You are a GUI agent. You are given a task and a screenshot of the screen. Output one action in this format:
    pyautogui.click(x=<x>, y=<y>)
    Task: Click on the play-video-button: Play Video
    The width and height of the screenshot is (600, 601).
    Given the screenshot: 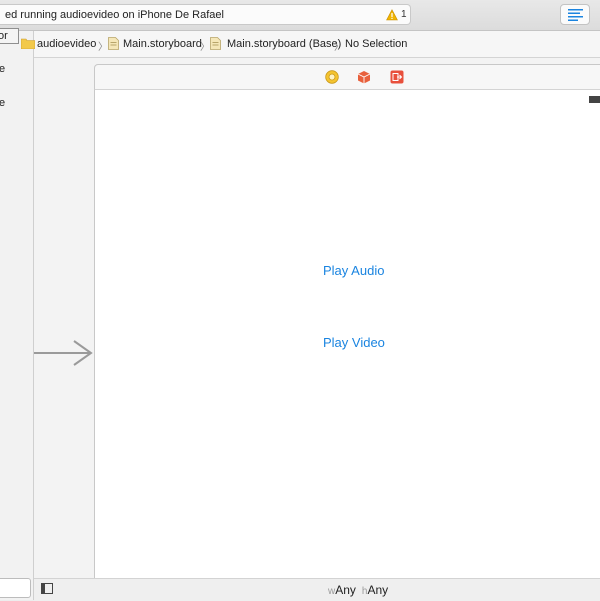 What is the action you would take?
    pyautogui.click(x=354, y=342)
    